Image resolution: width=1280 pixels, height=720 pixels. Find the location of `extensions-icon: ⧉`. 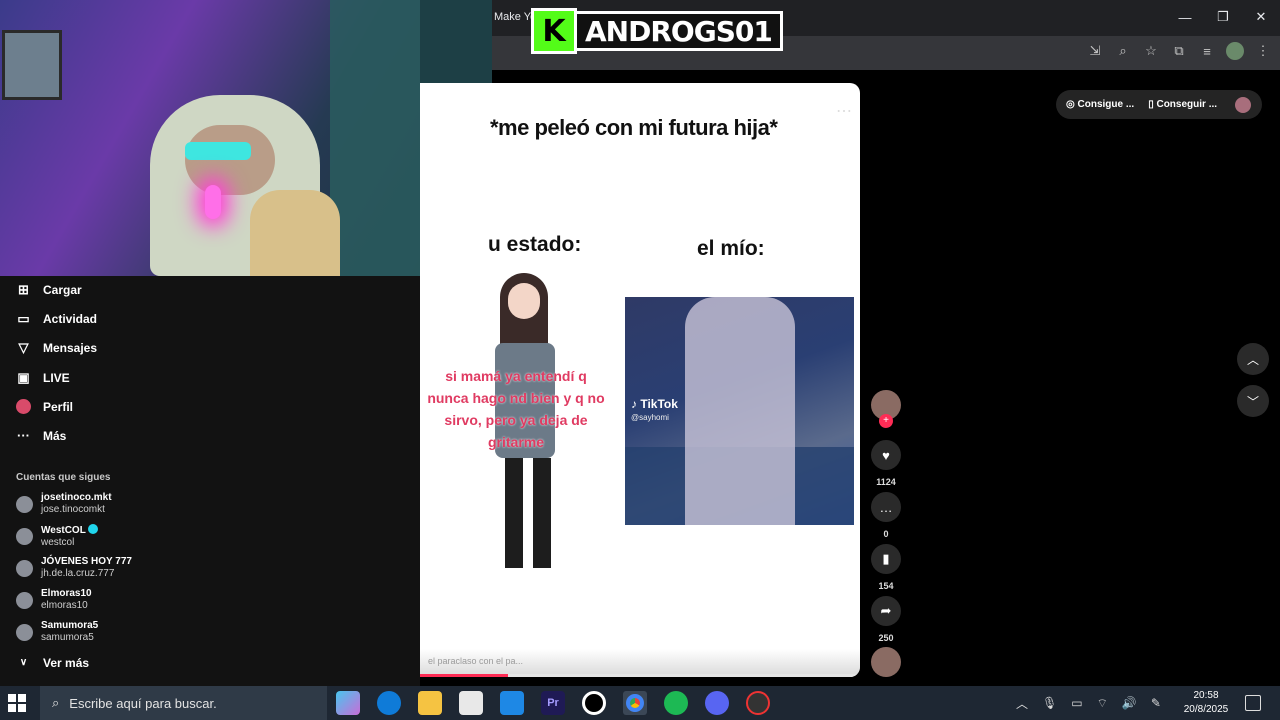

extensions-icon: ⧉ is located at coordinates (1179, 51).